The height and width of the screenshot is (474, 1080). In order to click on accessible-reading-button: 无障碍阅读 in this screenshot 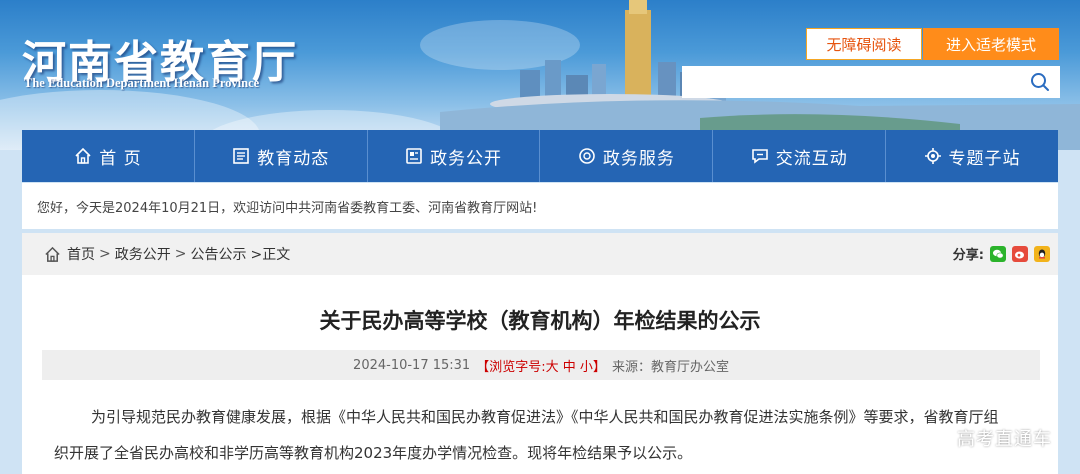, I will do `click(864, 44)`.